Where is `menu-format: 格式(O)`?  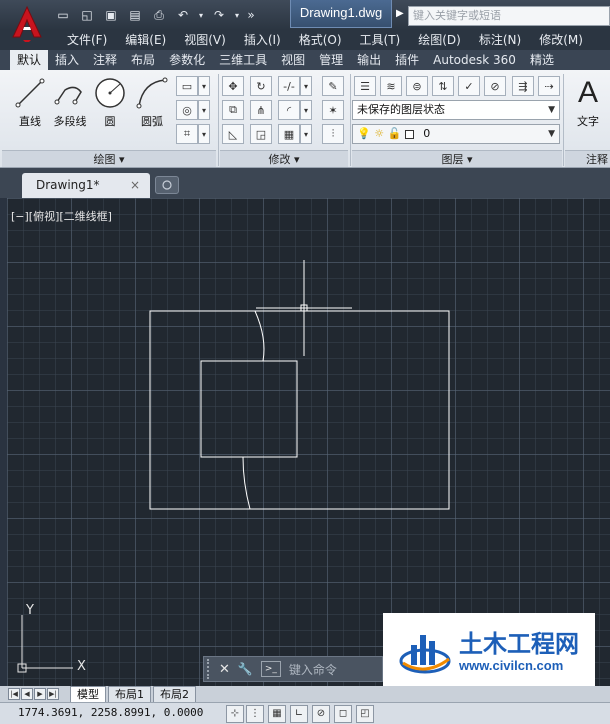 menu-format: 格式(O) is located at coordinates (320, 40).